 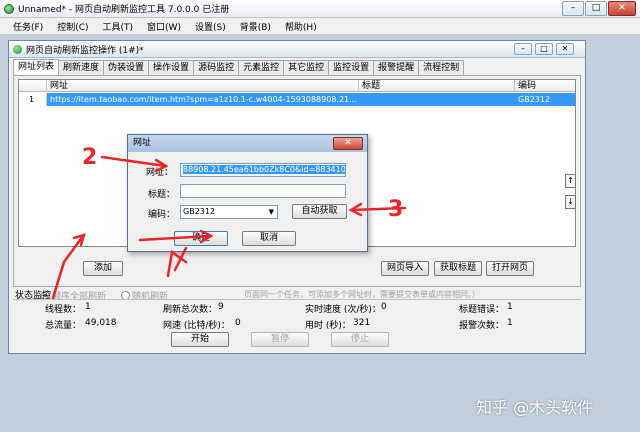 I want to click on annotation-number-2: 2, so click(x=89, y=157).